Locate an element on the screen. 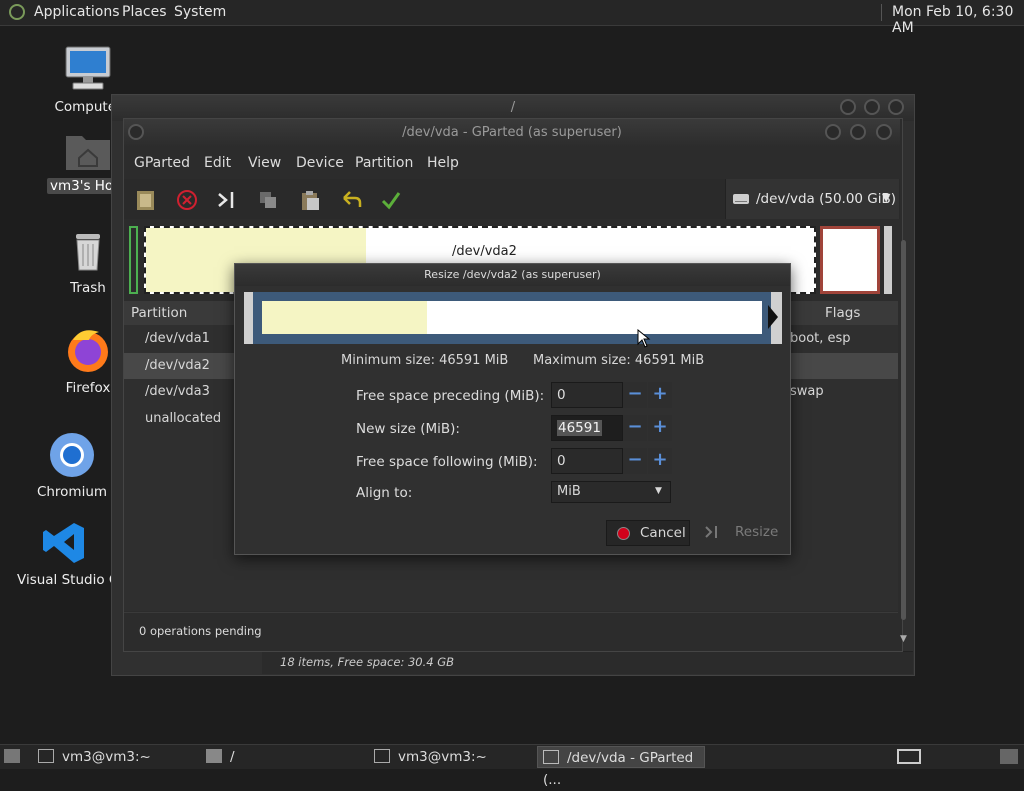  system-menu: System is located at coordinates (200, 12).